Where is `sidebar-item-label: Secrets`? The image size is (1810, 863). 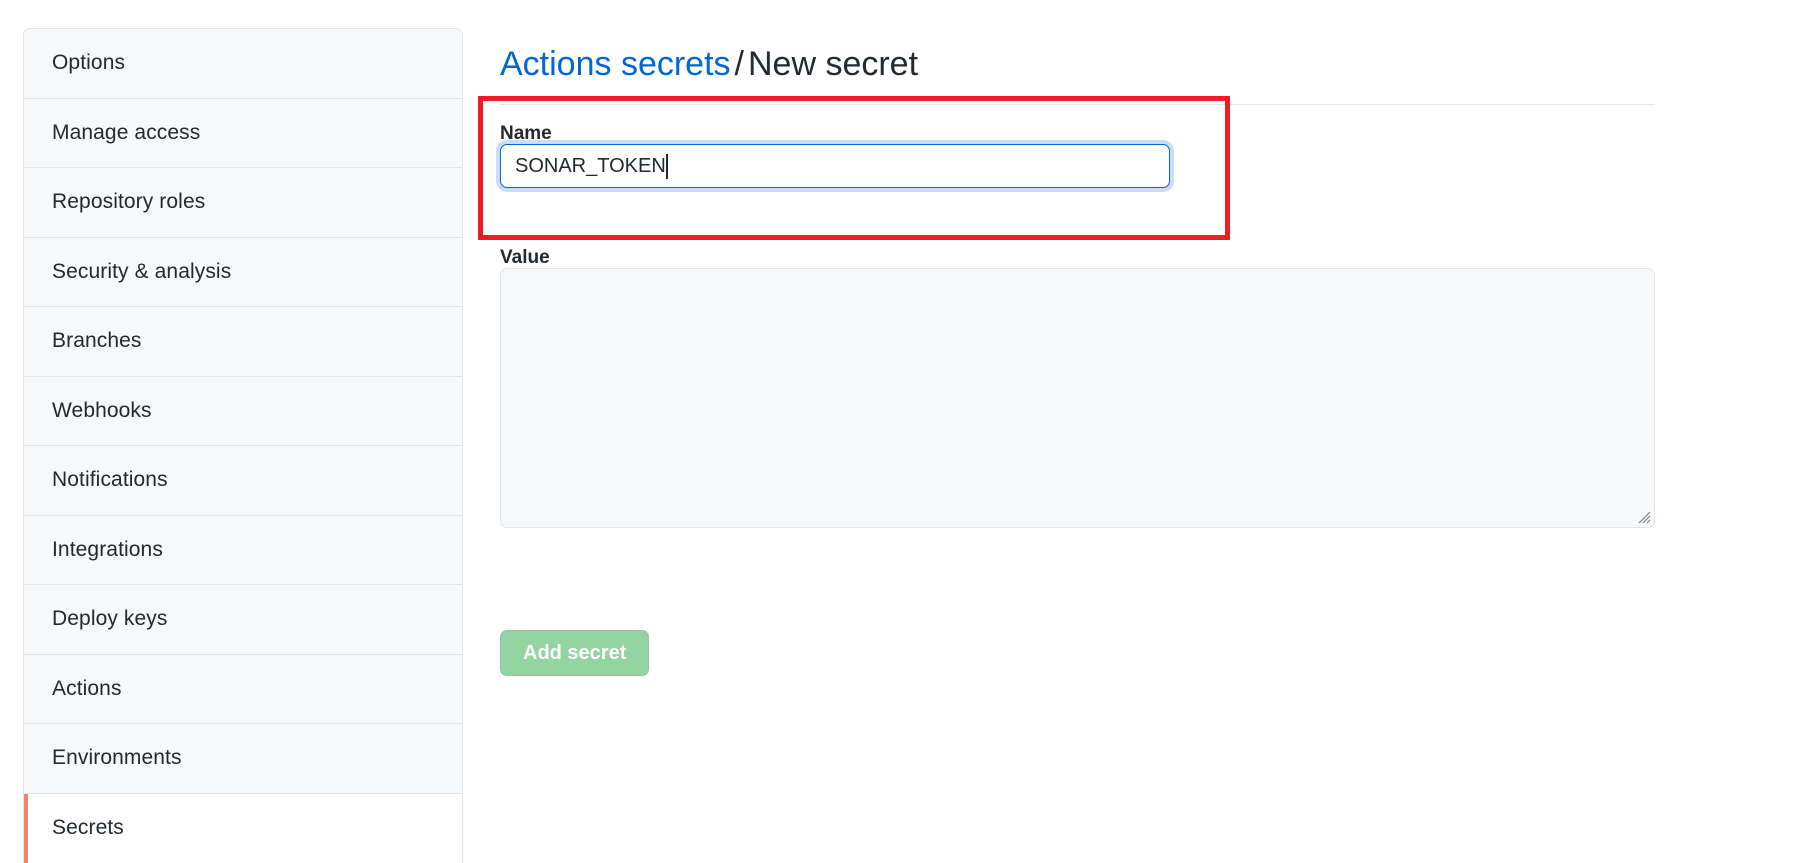 sidebar-item-label: Secrets is located at coordinates (88, 828).